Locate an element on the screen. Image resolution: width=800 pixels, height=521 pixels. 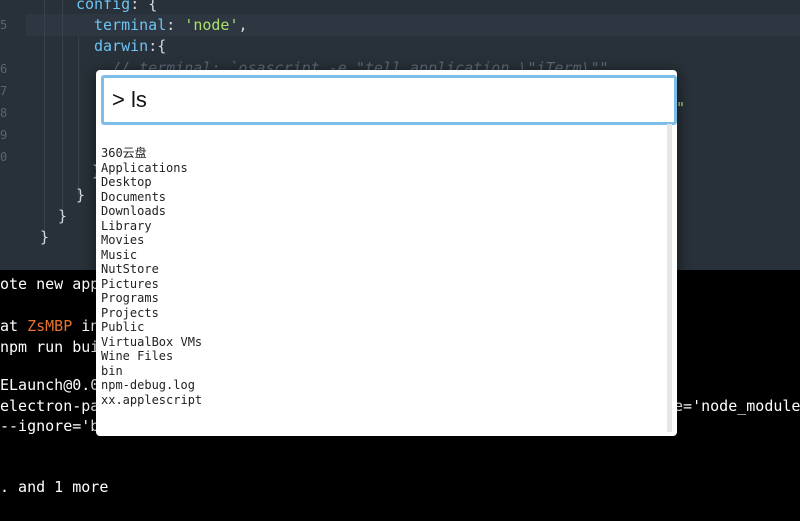
code-token: 'node' is located at coordinates (211, 25).